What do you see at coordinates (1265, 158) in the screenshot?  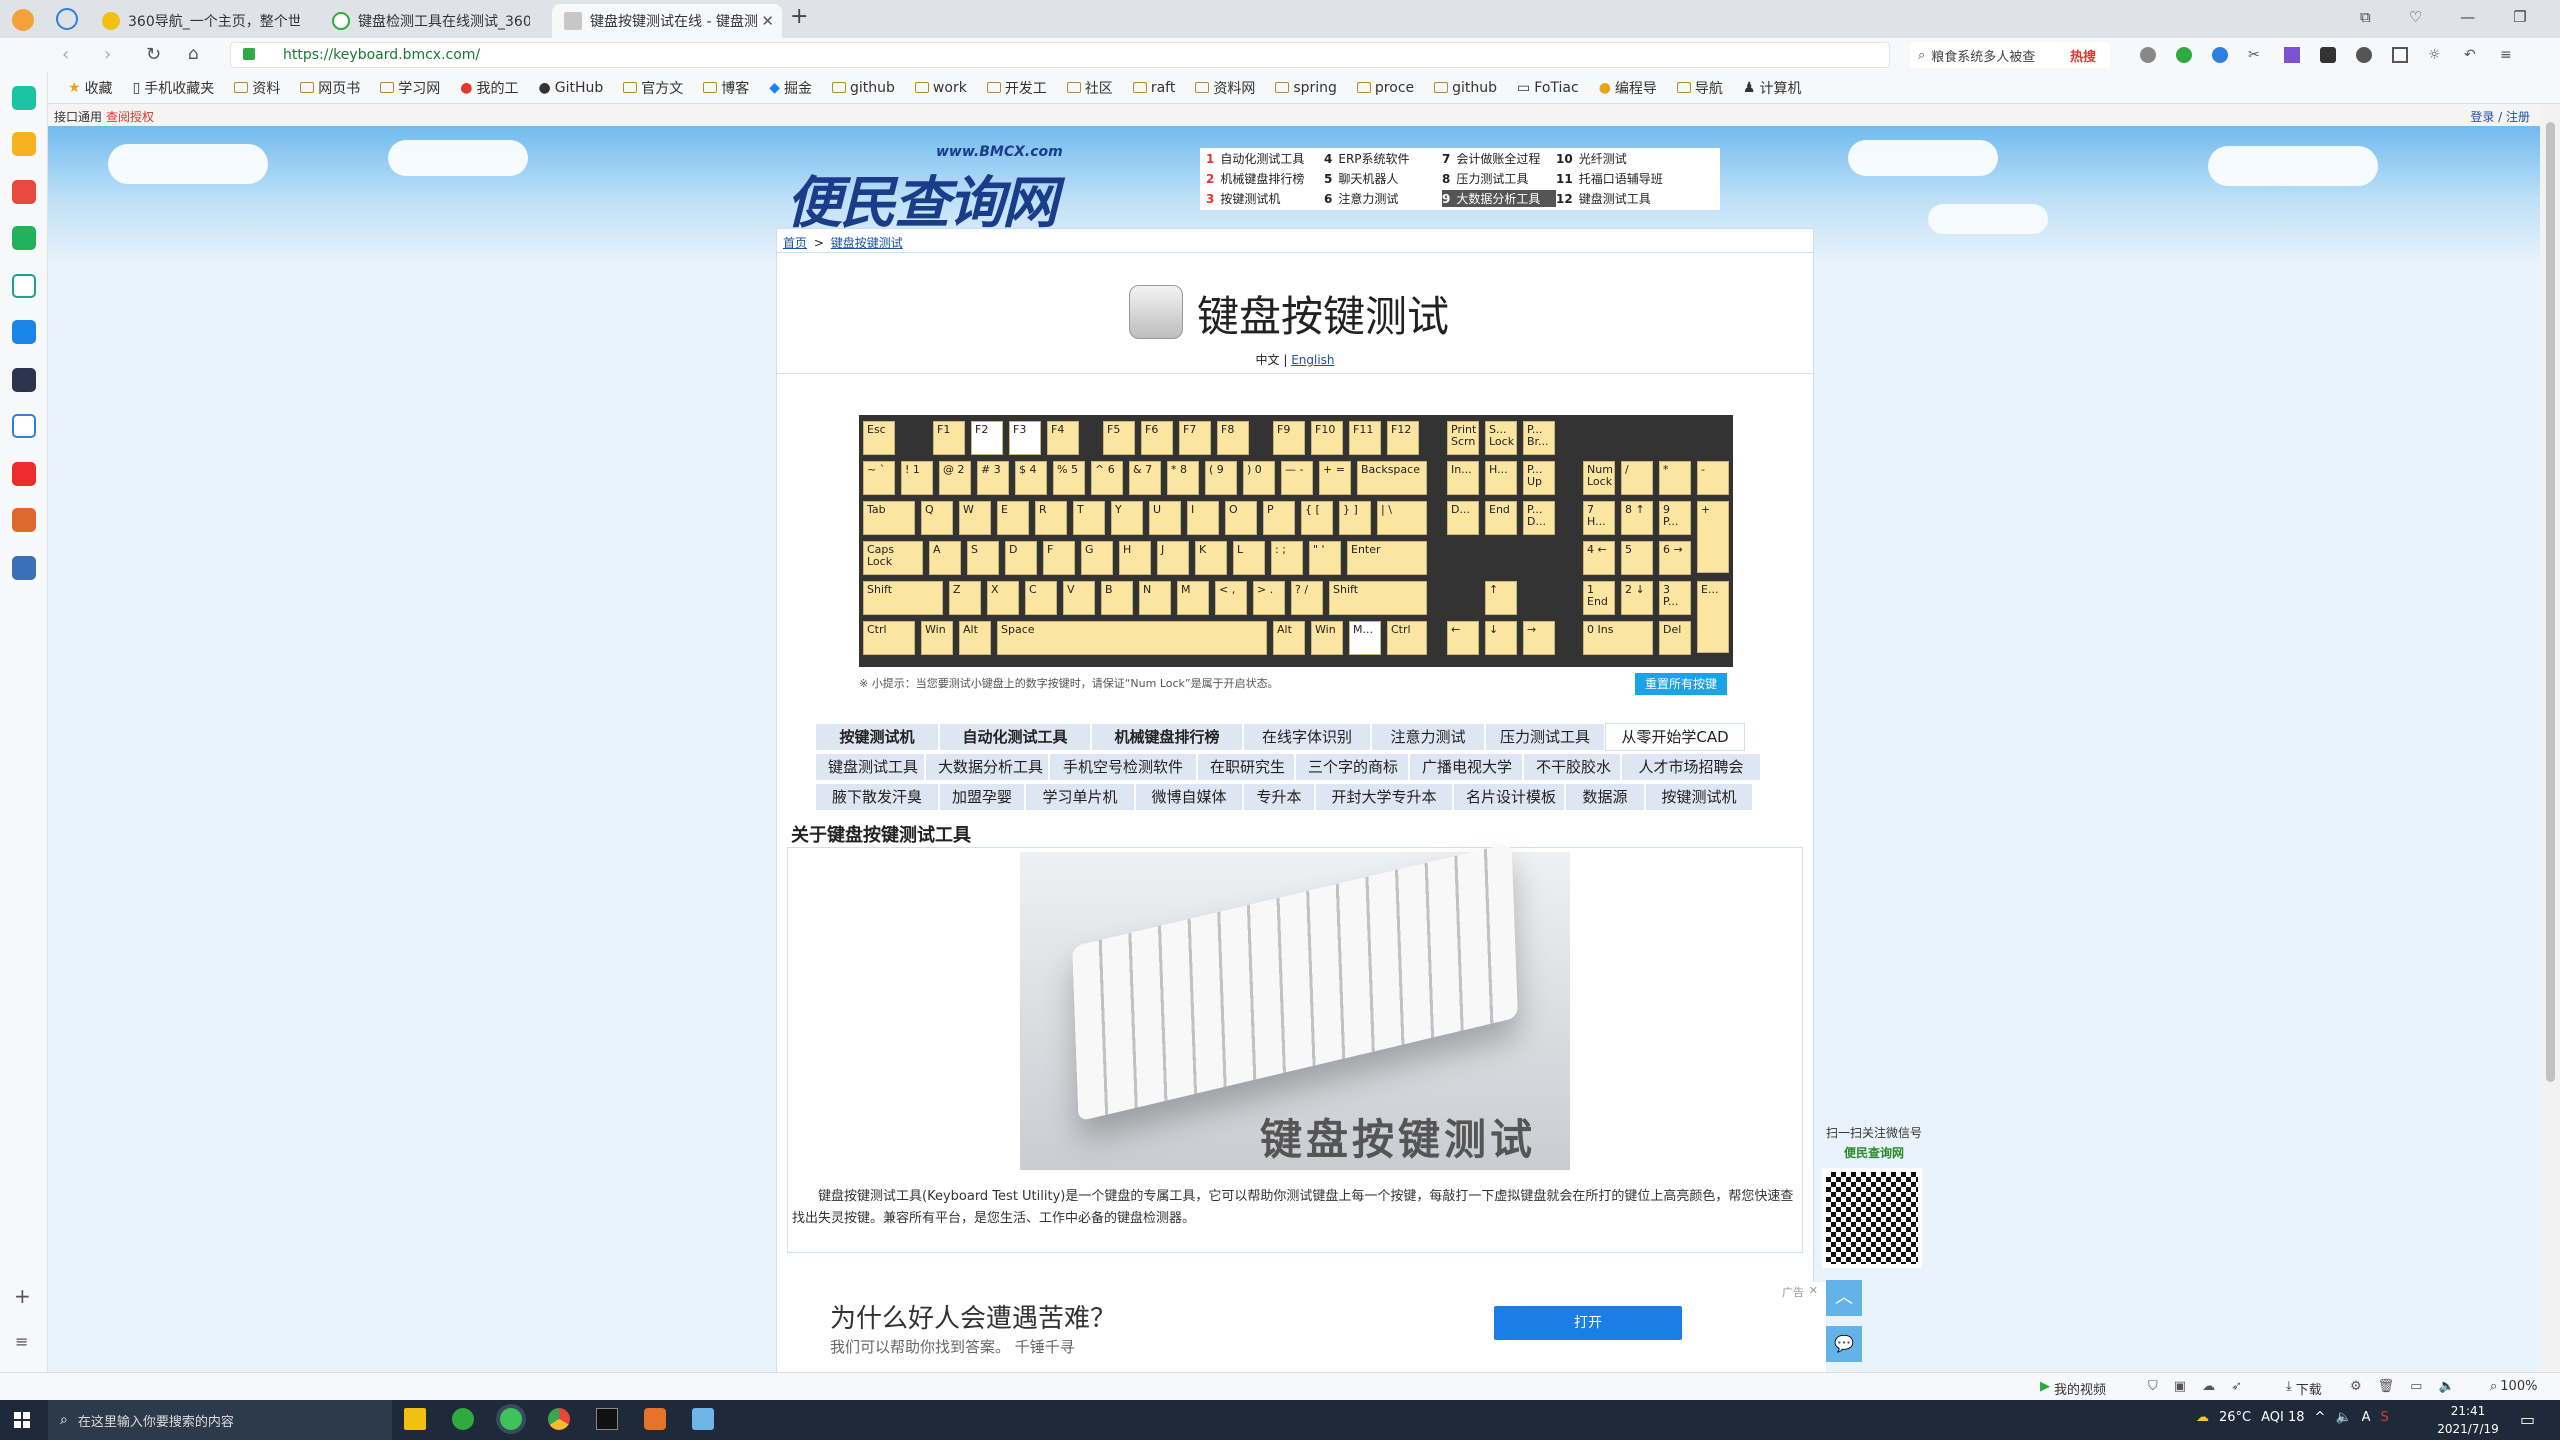 I see `top-link-item: 1 自动化测试工具` at bounding box center [1265, 158].